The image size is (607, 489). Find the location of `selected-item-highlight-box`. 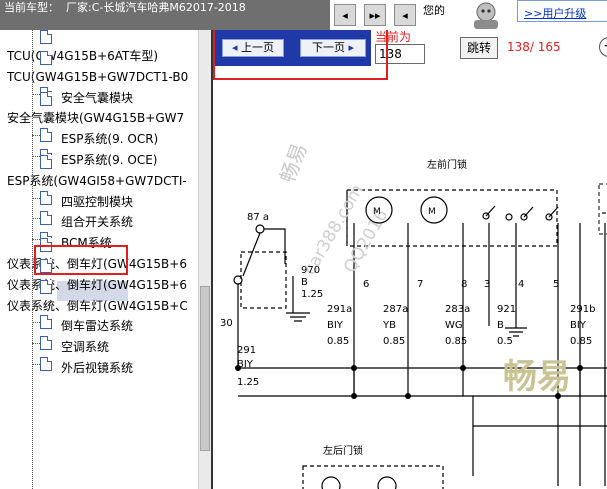

selected-item-highlight-box is located at coordinates (81, 260).